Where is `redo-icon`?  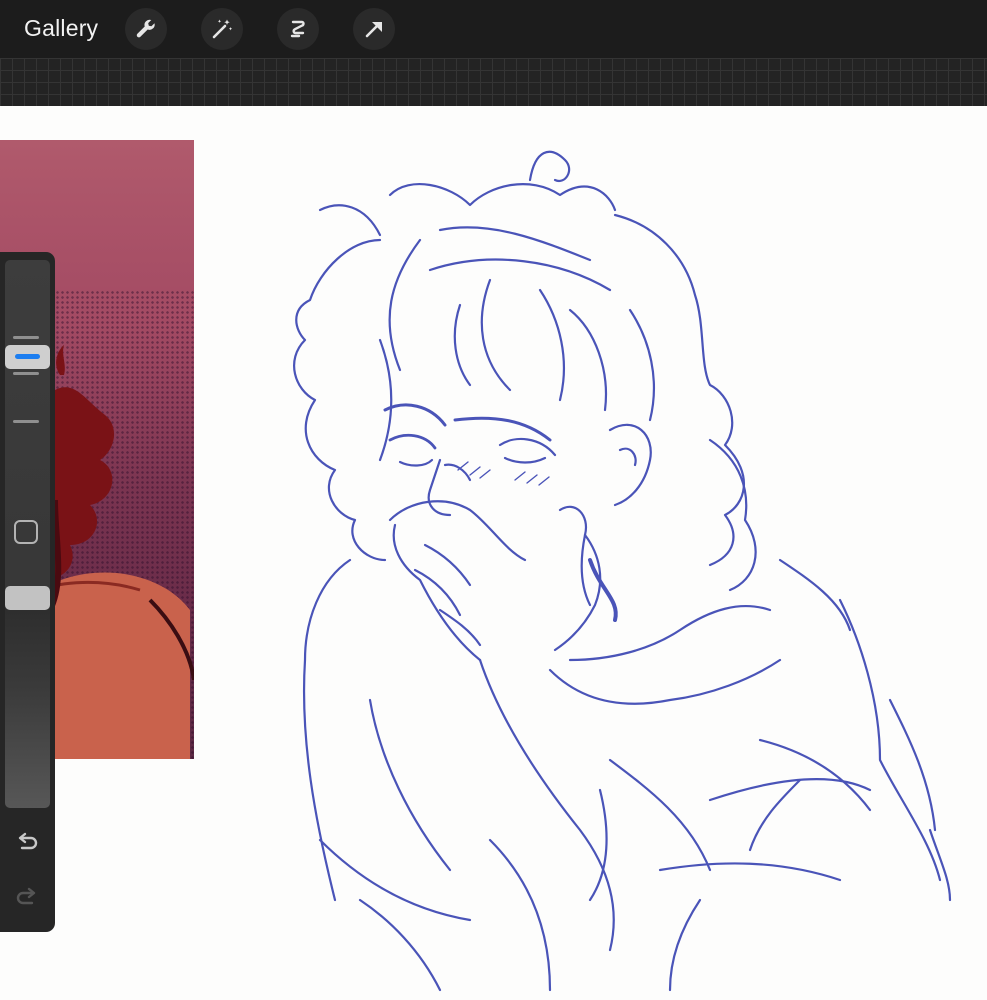 redo-icon is located at coordinates (27, 898).